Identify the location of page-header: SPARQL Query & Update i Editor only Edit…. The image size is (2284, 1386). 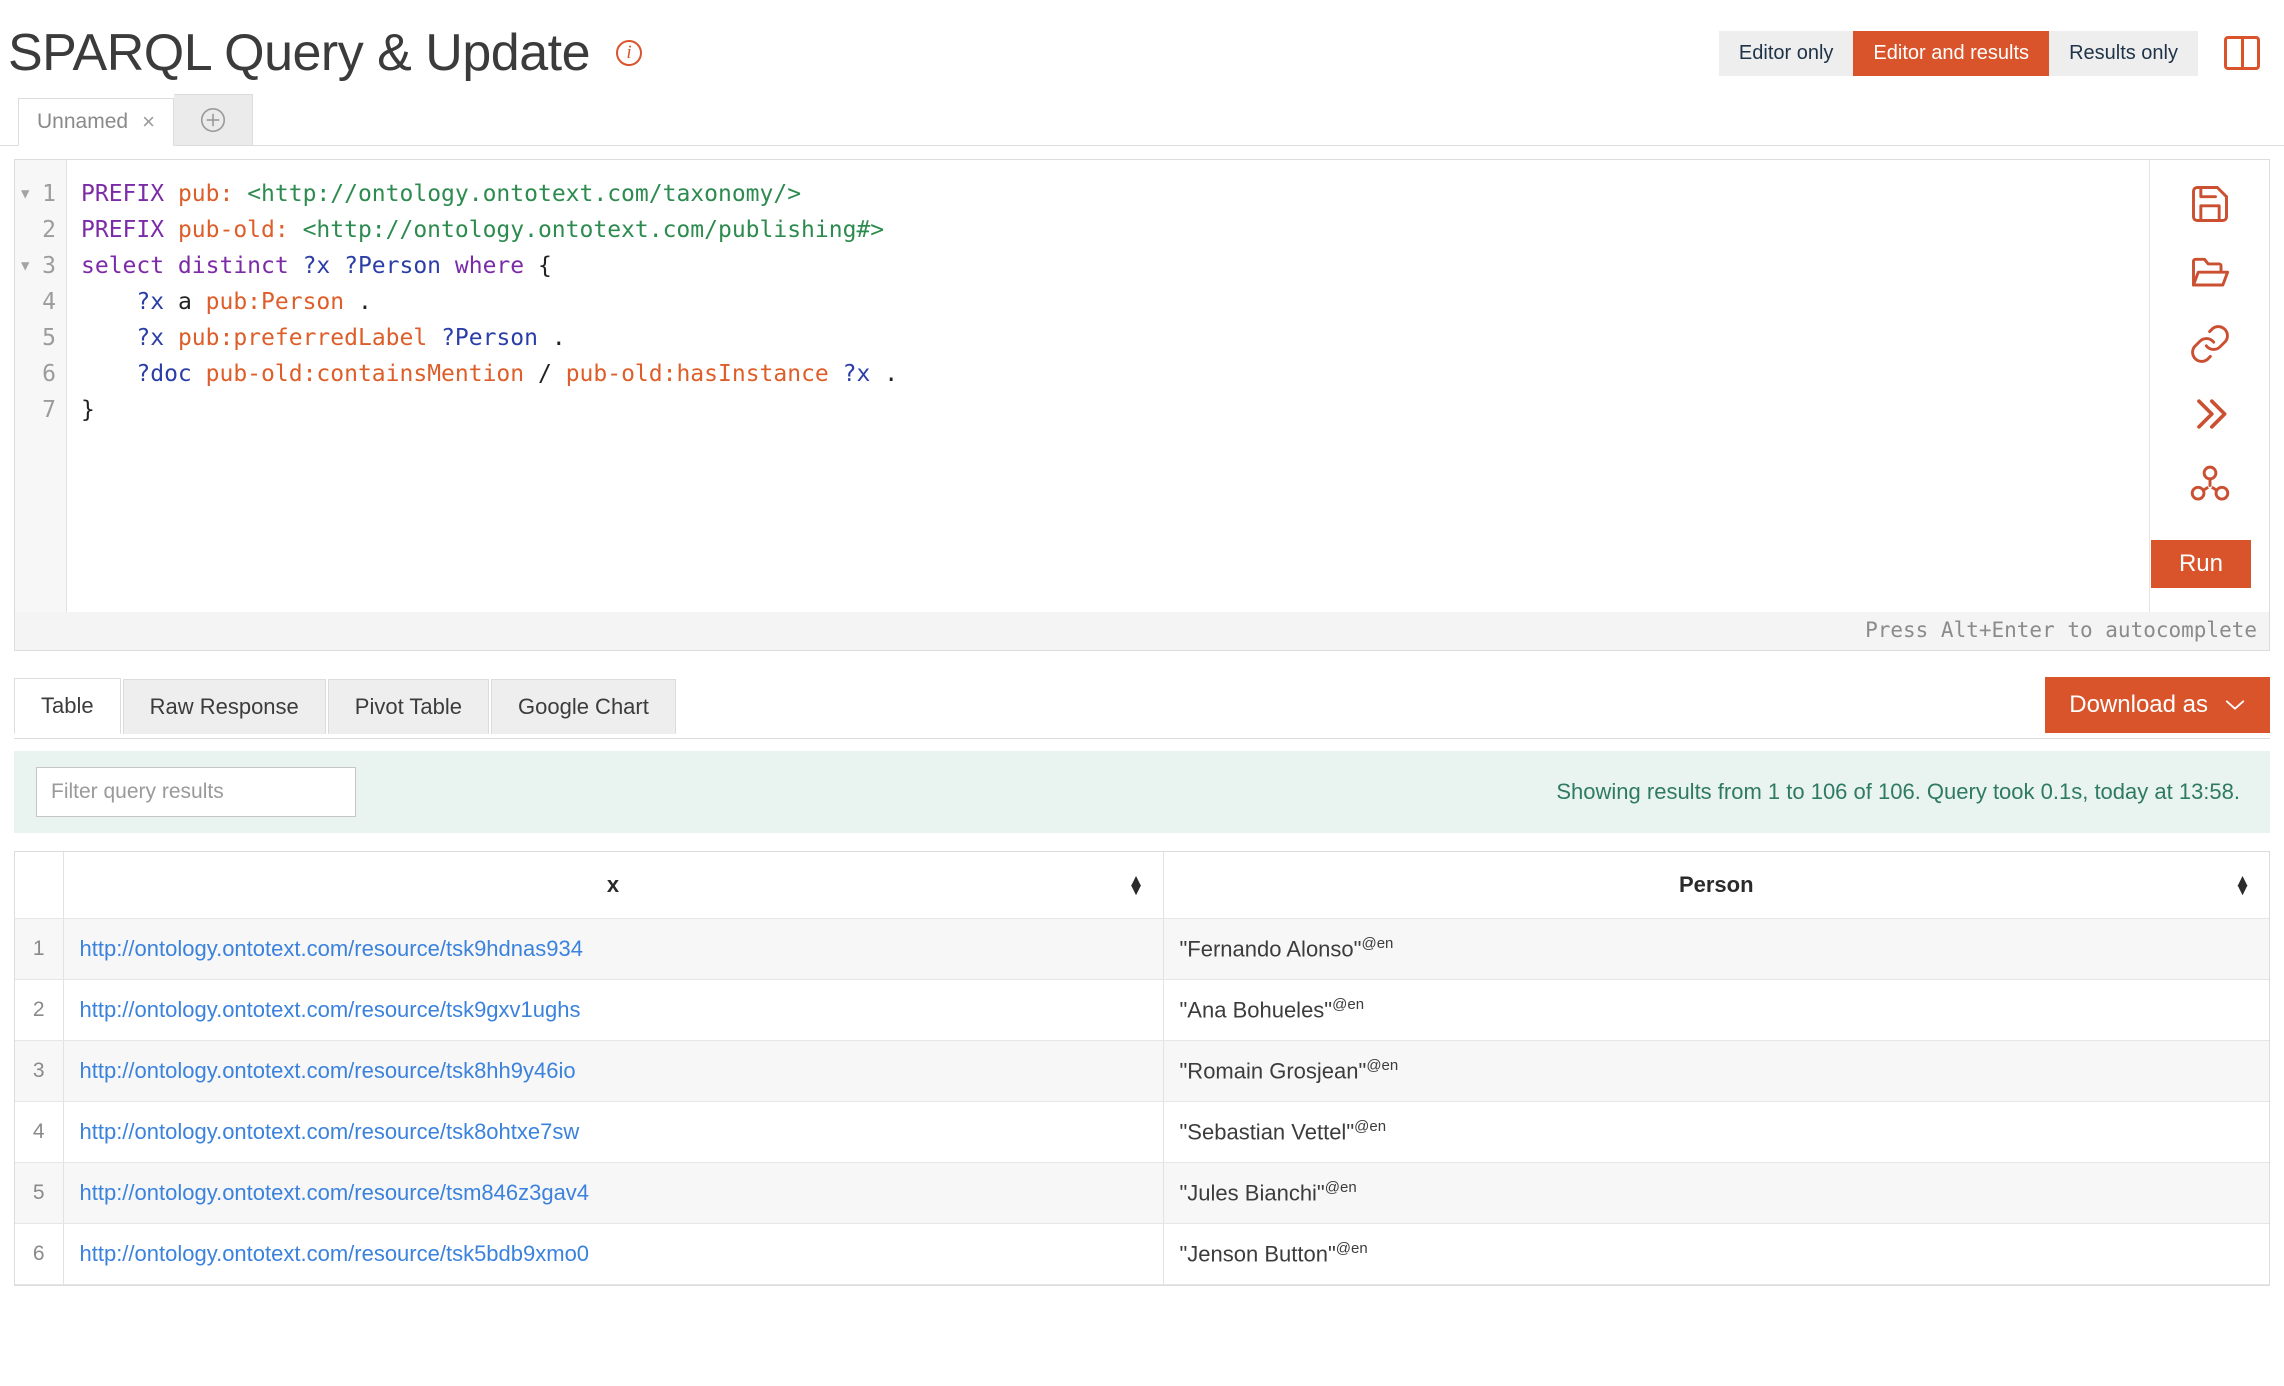
(1142, 46).